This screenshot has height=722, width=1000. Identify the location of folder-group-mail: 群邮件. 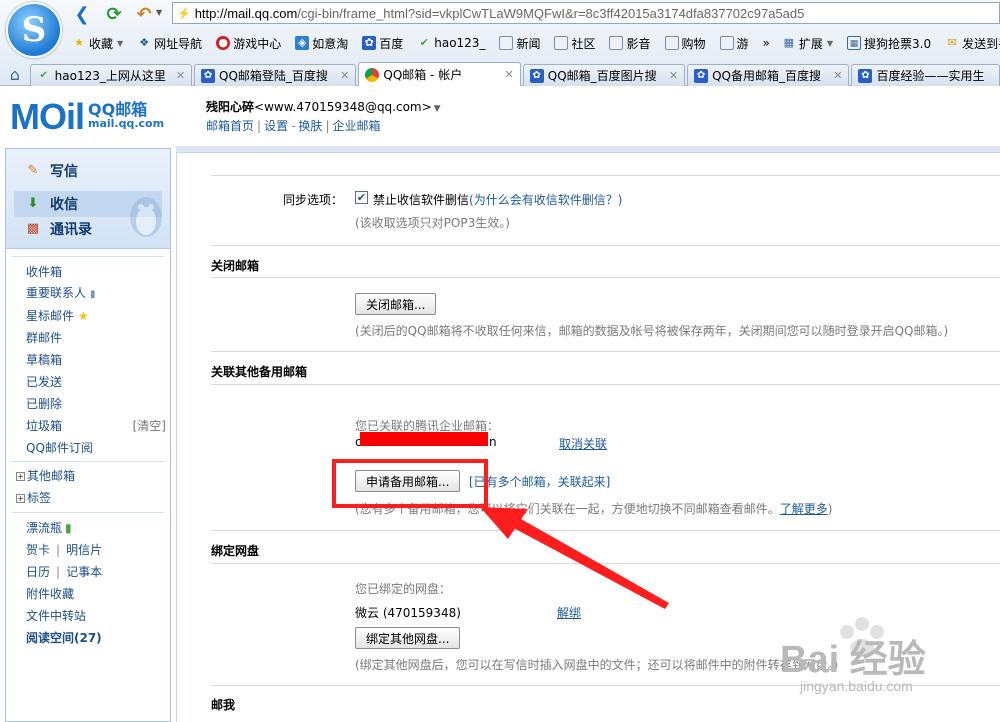
(96, 338).